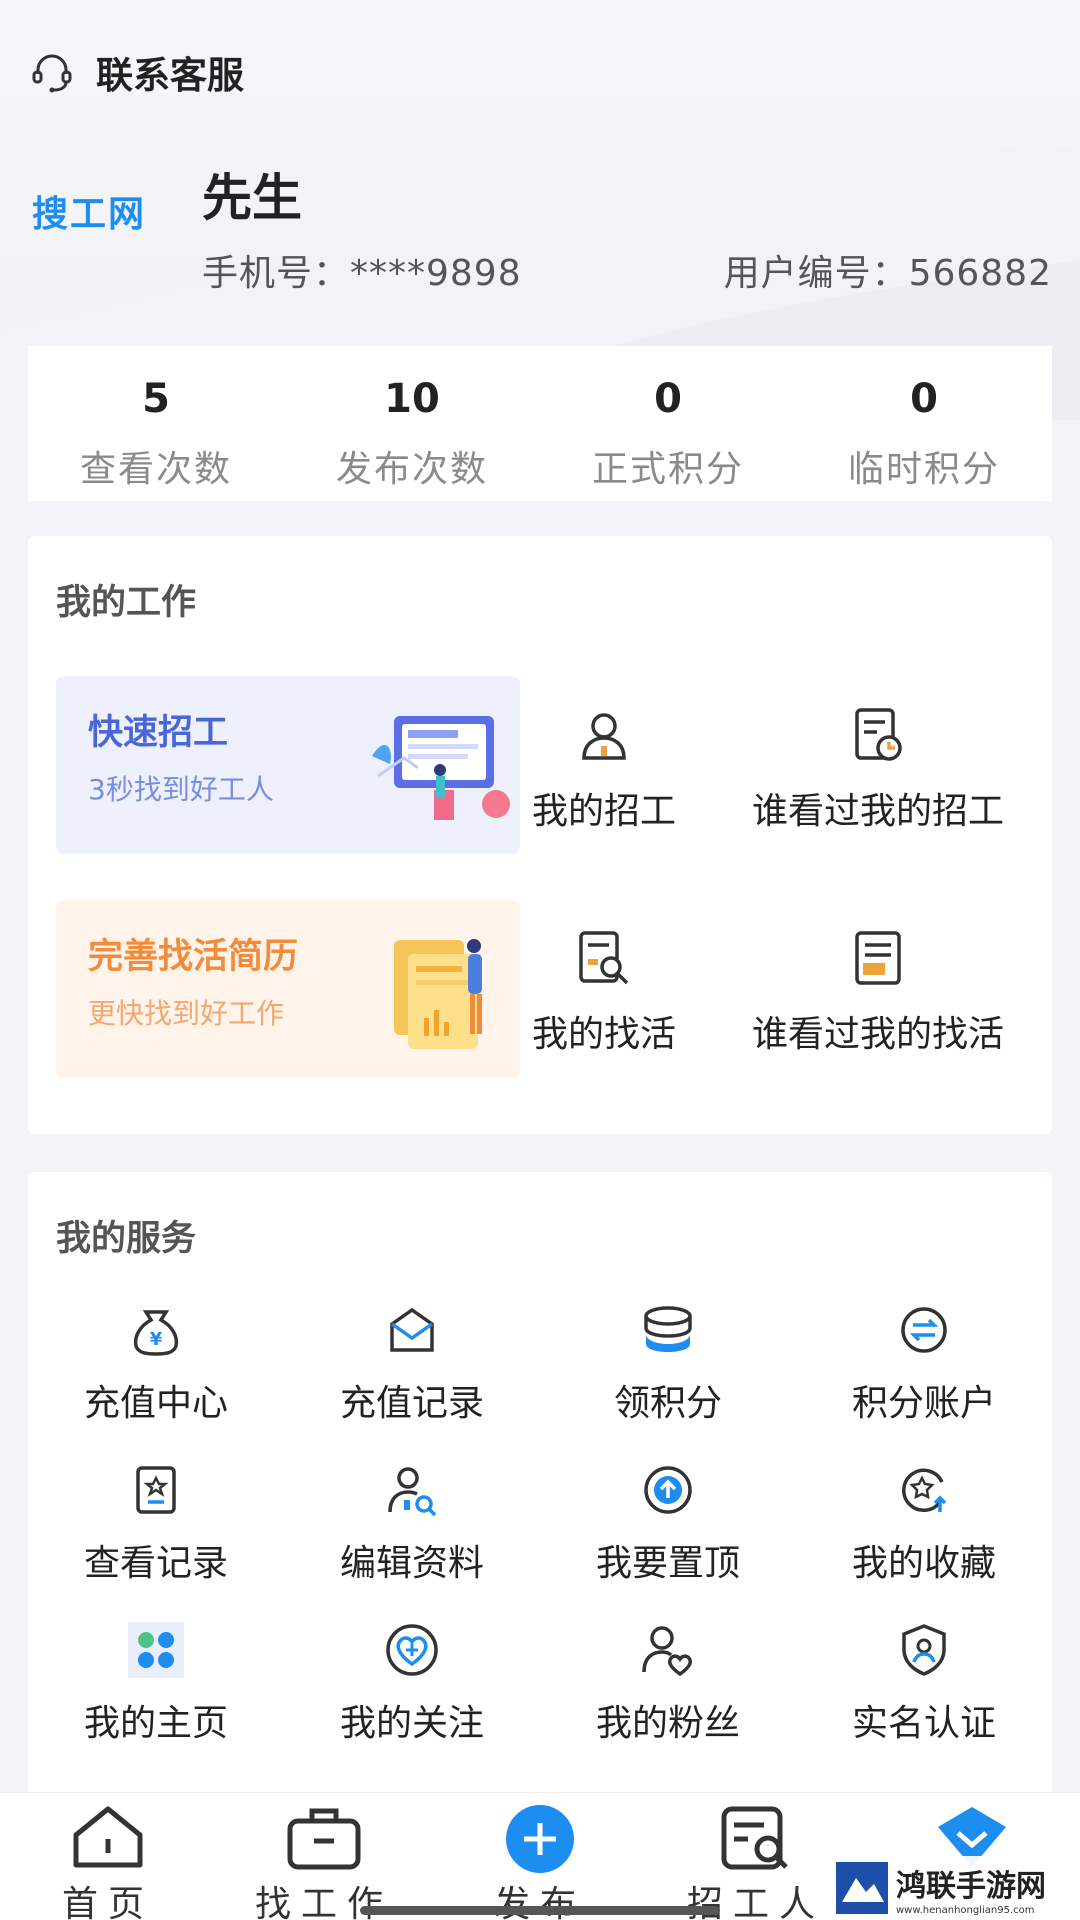  I want to click on tab-label: 首页, so click(107, 1902).